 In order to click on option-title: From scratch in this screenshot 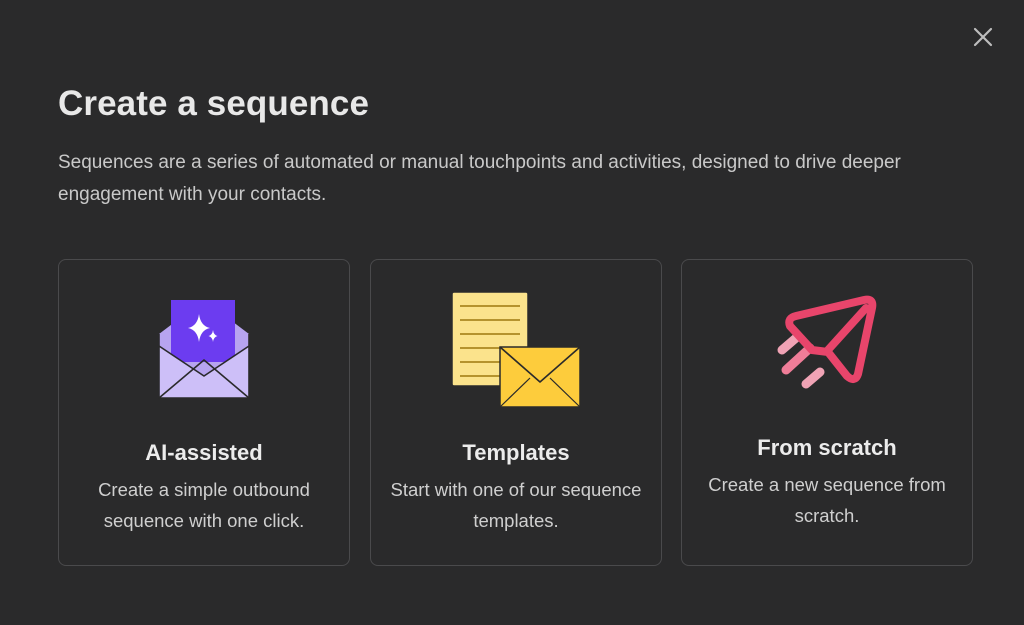, I will do `click(827, 447)`.